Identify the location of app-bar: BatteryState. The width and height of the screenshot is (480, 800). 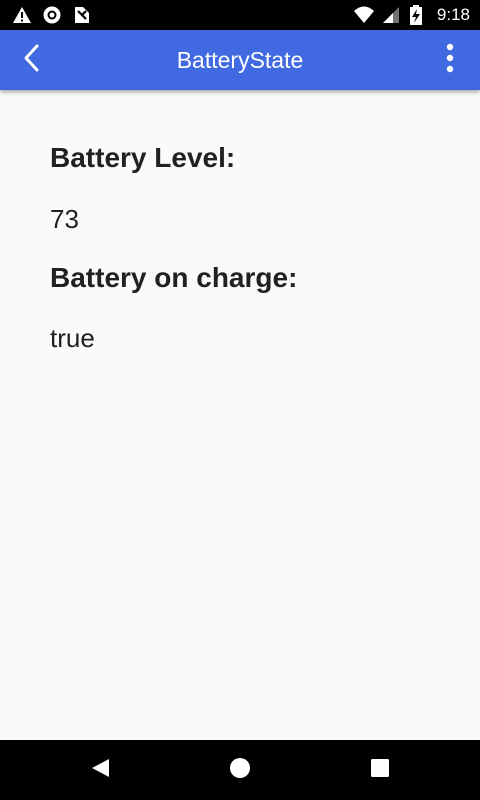
(240, 60).